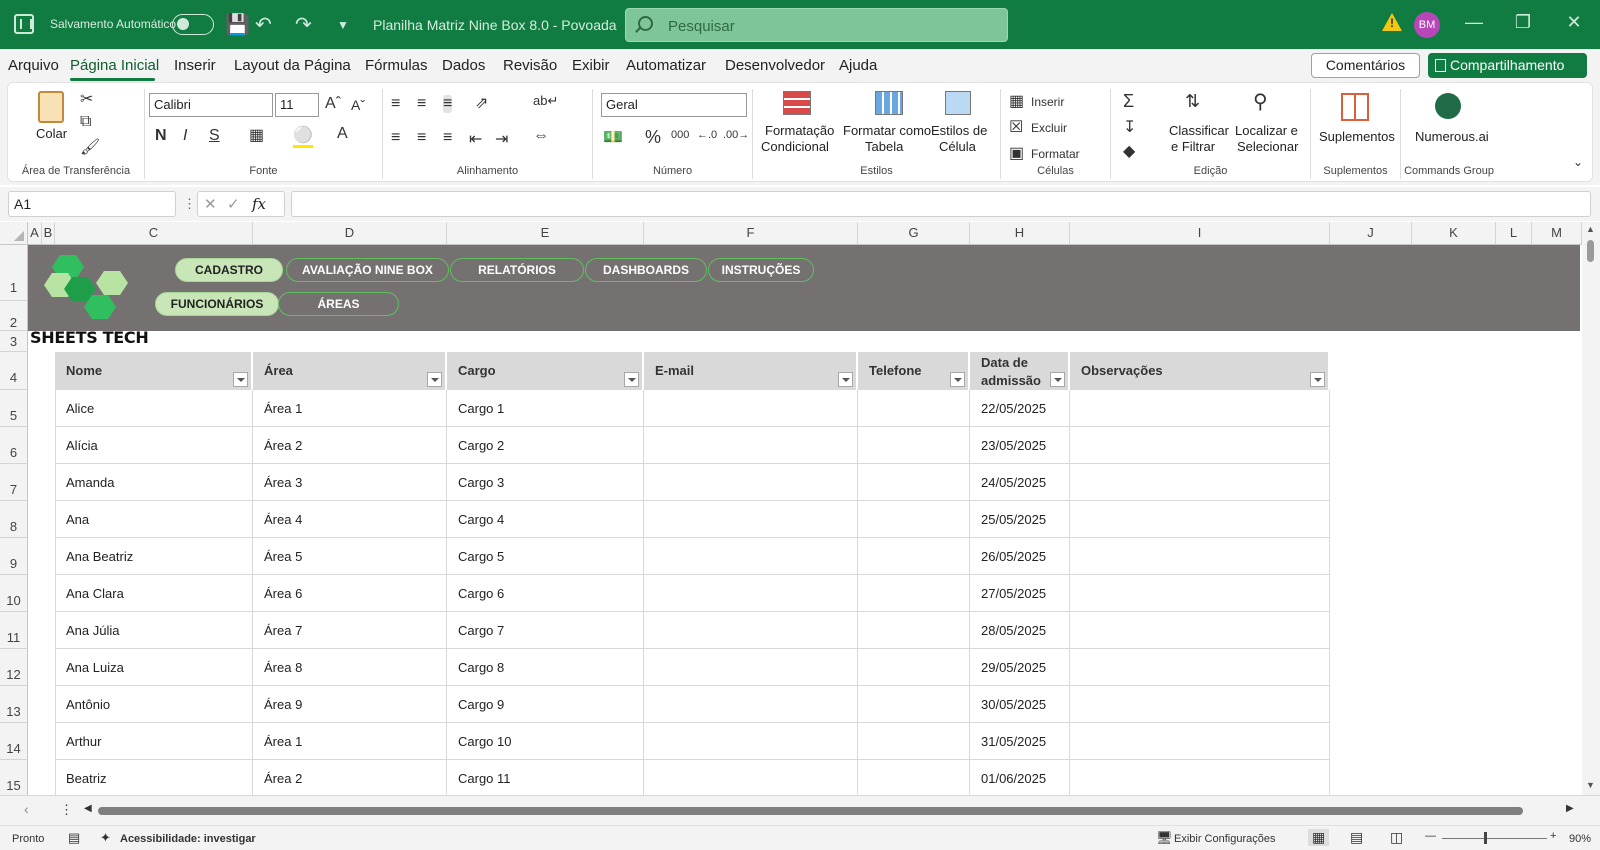 Image resolution: width=1600 pixels, height=850 pixels. I want to click on menu-insert: Inserir, so click(195, 65).